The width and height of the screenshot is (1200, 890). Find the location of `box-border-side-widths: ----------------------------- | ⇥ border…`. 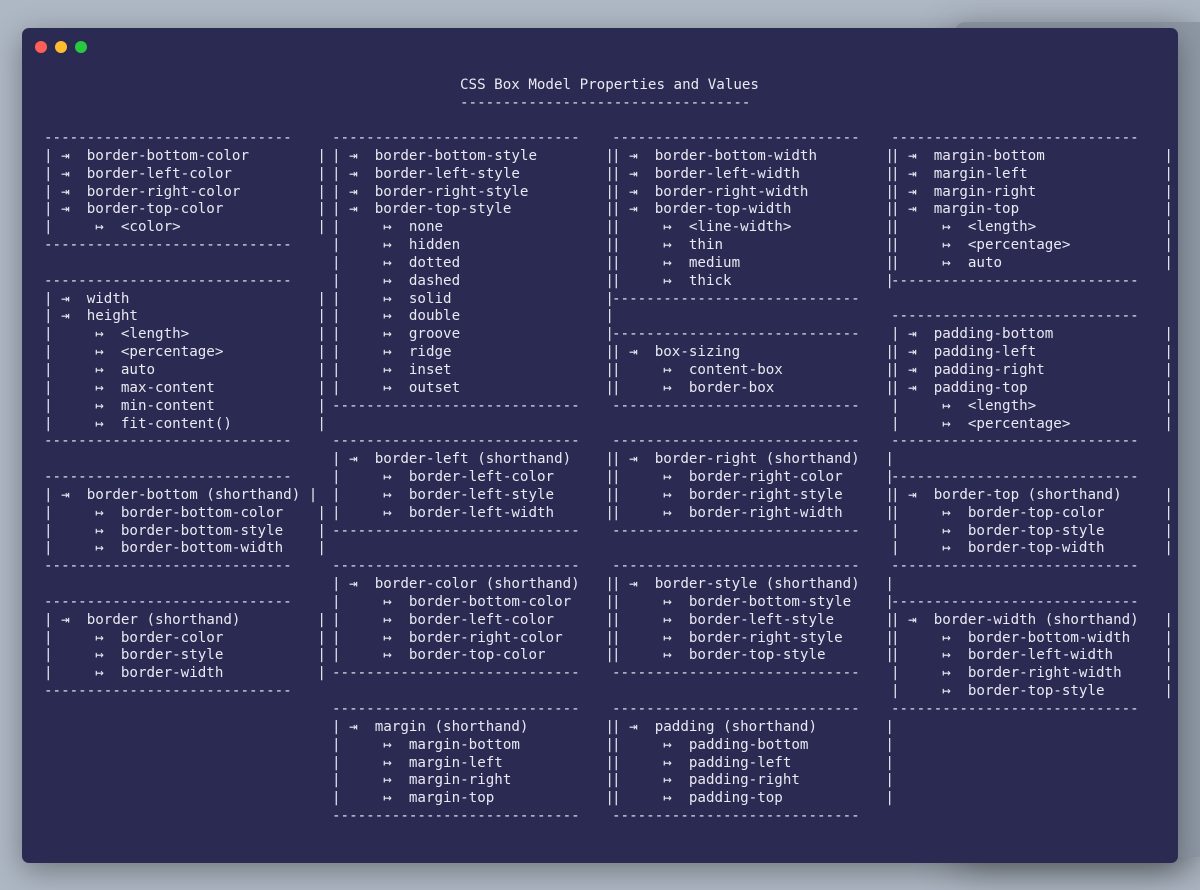

box-border-side-widths: ----------------------------- | ⇥ border… is located at coordinates (753, 218).